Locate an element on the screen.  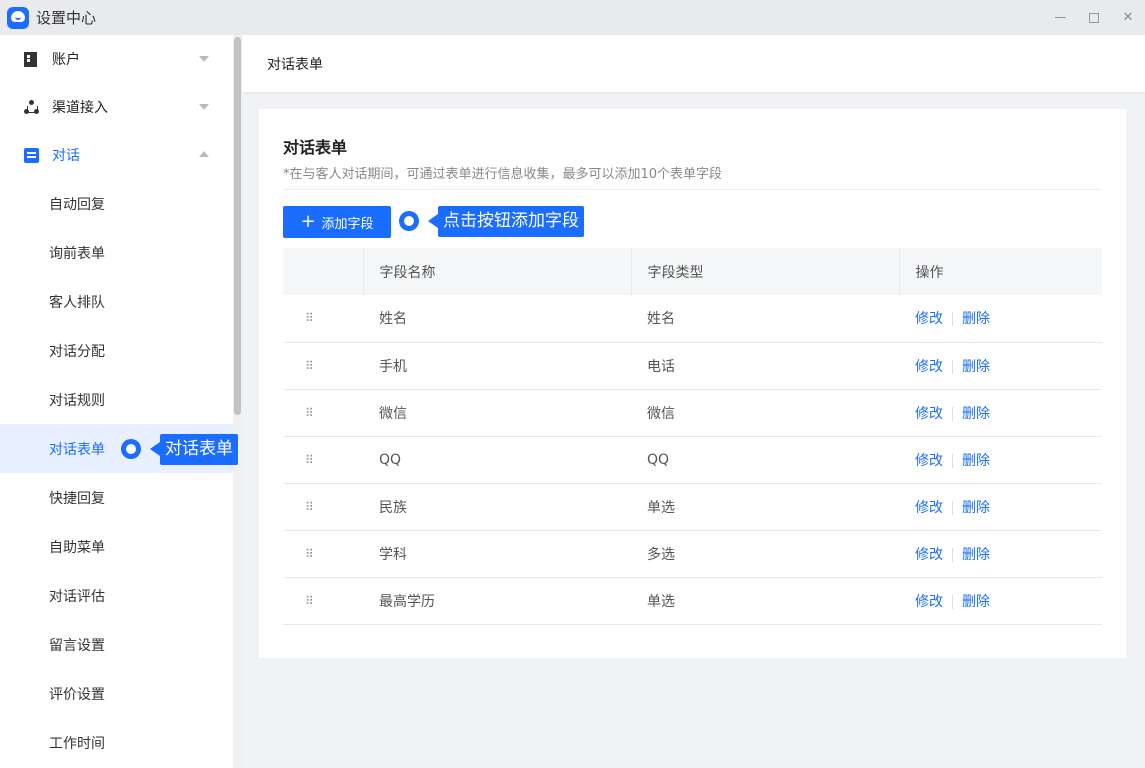
sidebar-item-label: 询前表单 is located at coordinates (77, 254).